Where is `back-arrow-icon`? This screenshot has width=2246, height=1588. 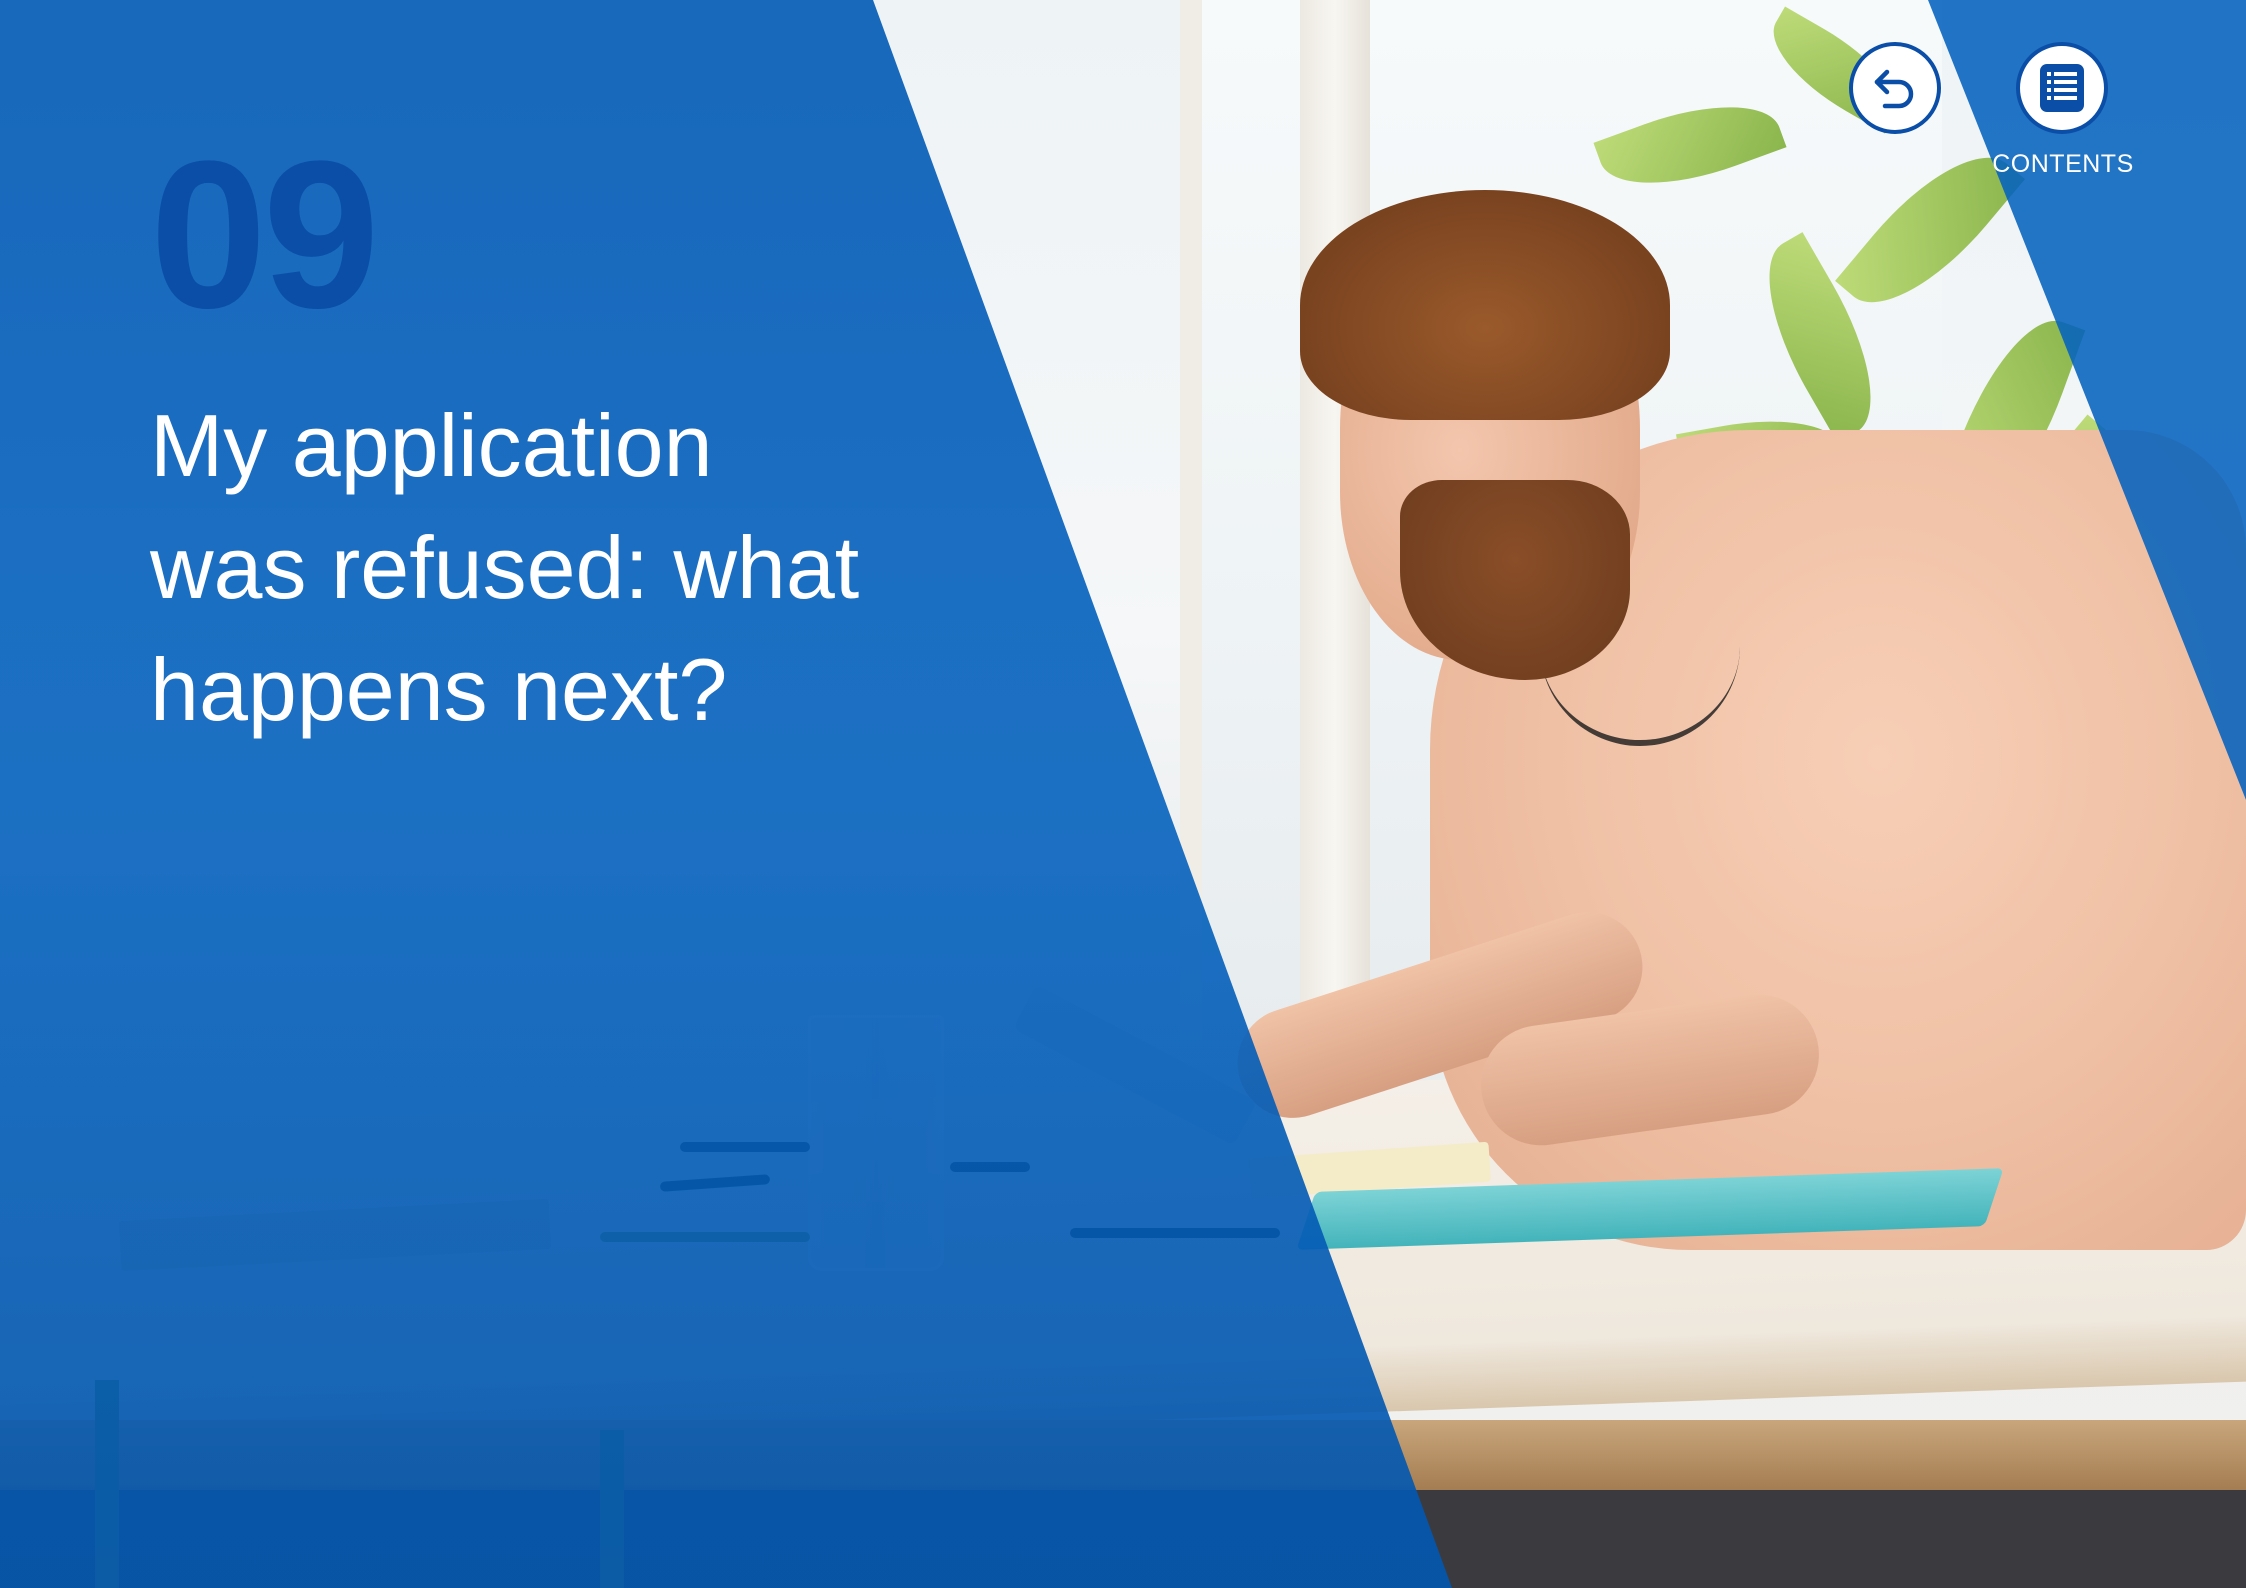
back-arrow-icon is located at coordinates (1895, 88).